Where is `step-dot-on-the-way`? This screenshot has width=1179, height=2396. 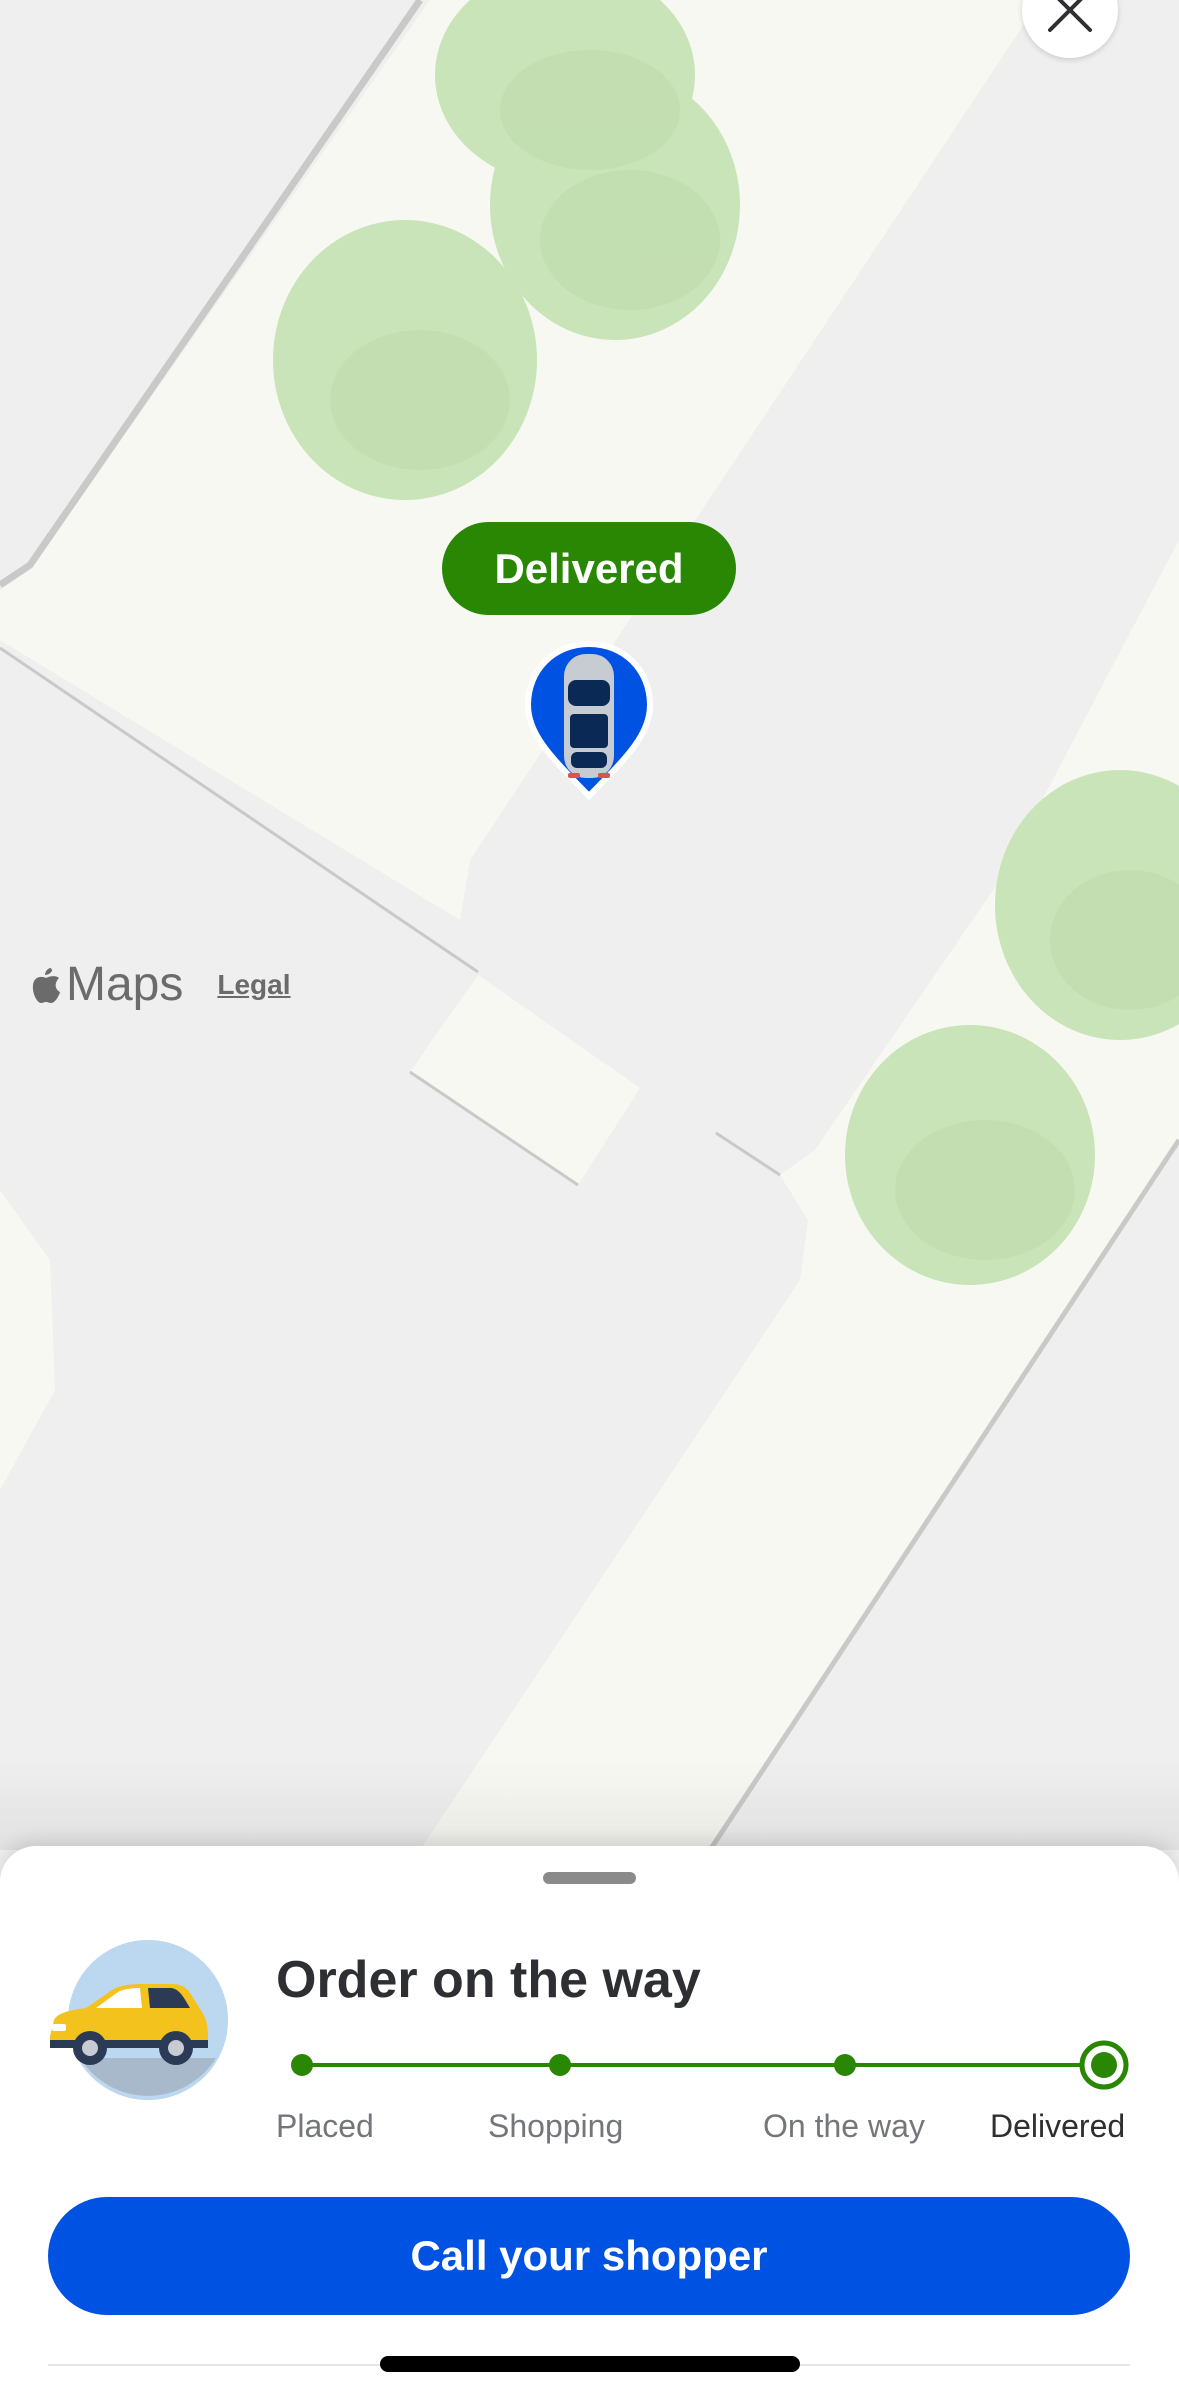
step-dot-on-the-way is located at coordinates (845, 2065).